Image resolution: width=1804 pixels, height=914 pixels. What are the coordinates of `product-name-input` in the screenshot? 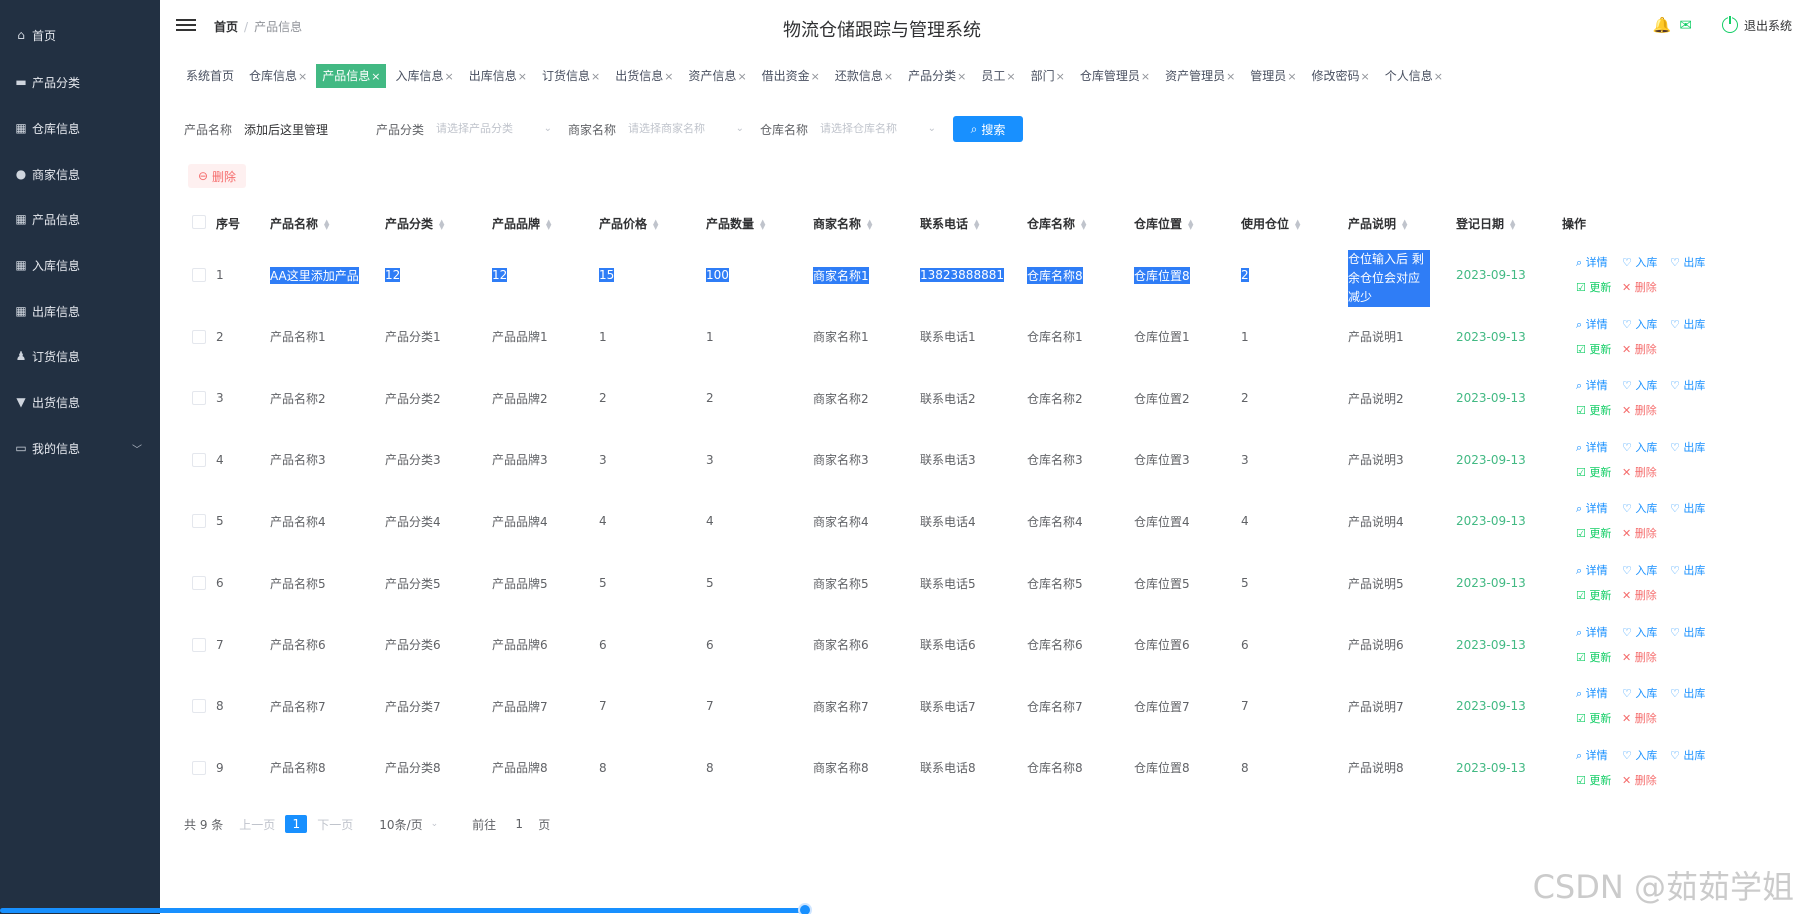 It's located at (304, 129).